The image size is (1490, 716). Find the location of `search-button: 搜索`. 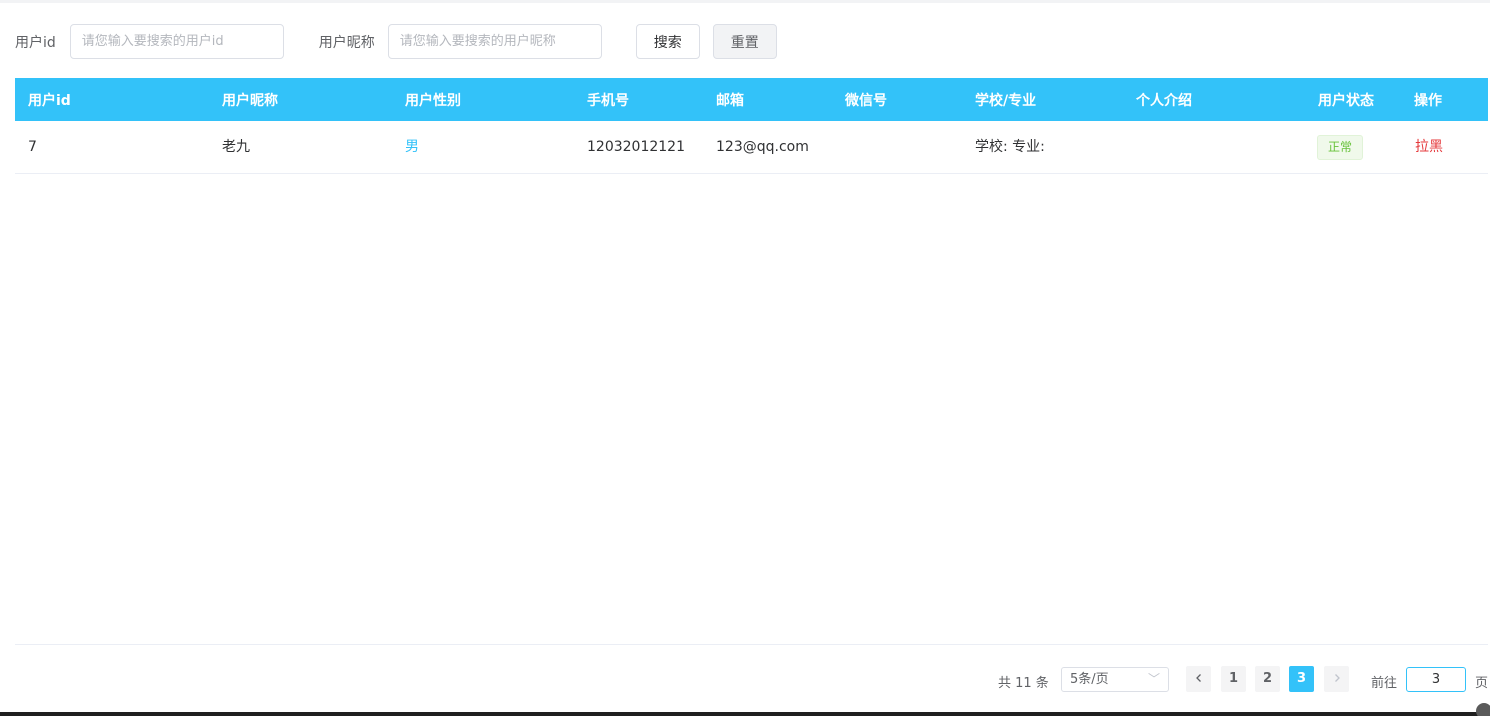

search-button: 搜索 is located at coordinates (667, 41).